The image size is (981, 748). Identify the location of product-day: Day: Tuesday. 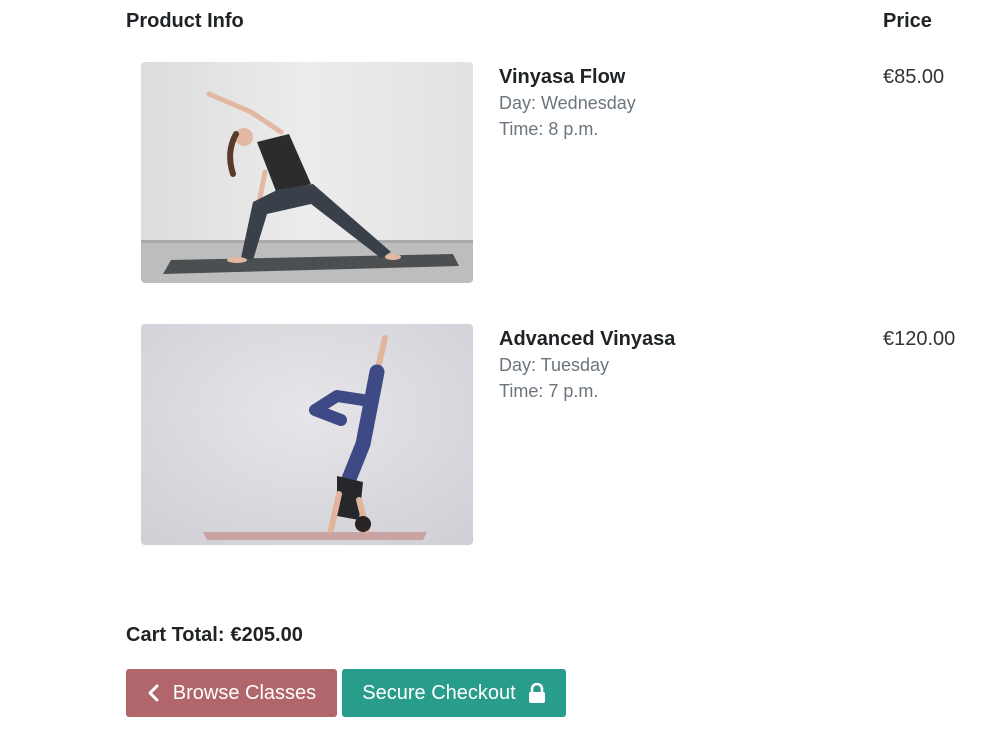
(554, 365).